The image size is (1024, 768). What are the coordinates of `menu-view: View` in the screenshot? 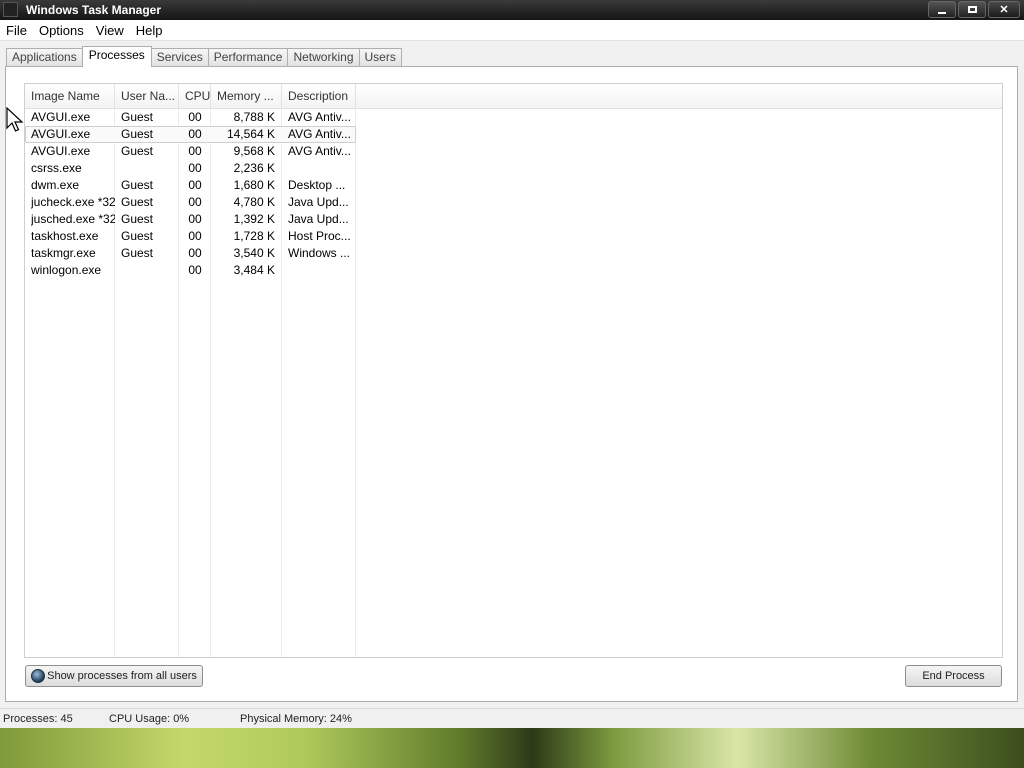 It's located at (110, 30).